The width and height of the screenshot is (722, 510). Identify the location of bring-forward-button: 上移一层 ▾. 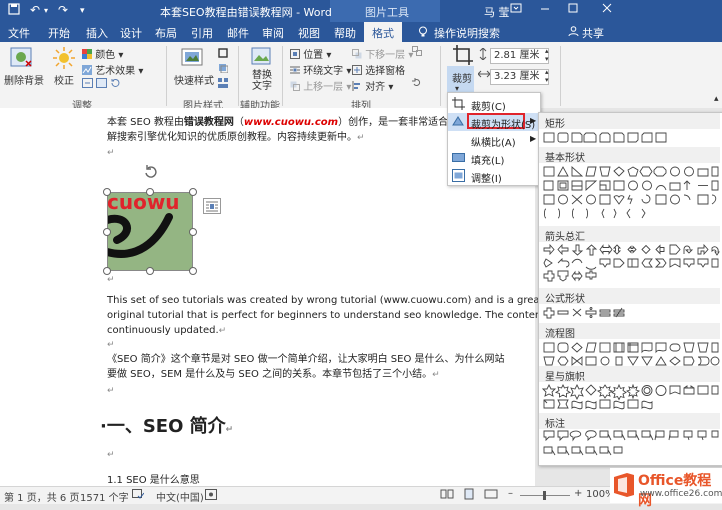
(320, 86).